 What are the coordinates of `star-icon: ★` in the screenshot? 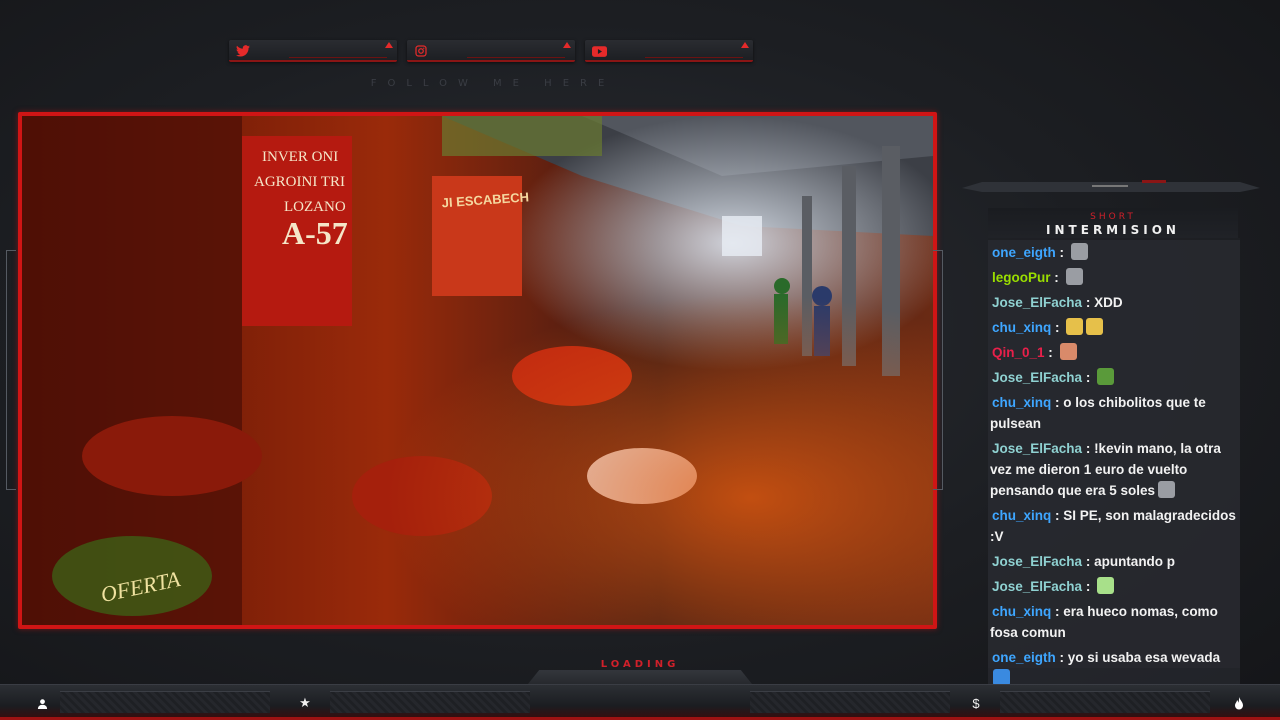 It's located at (305, 702).